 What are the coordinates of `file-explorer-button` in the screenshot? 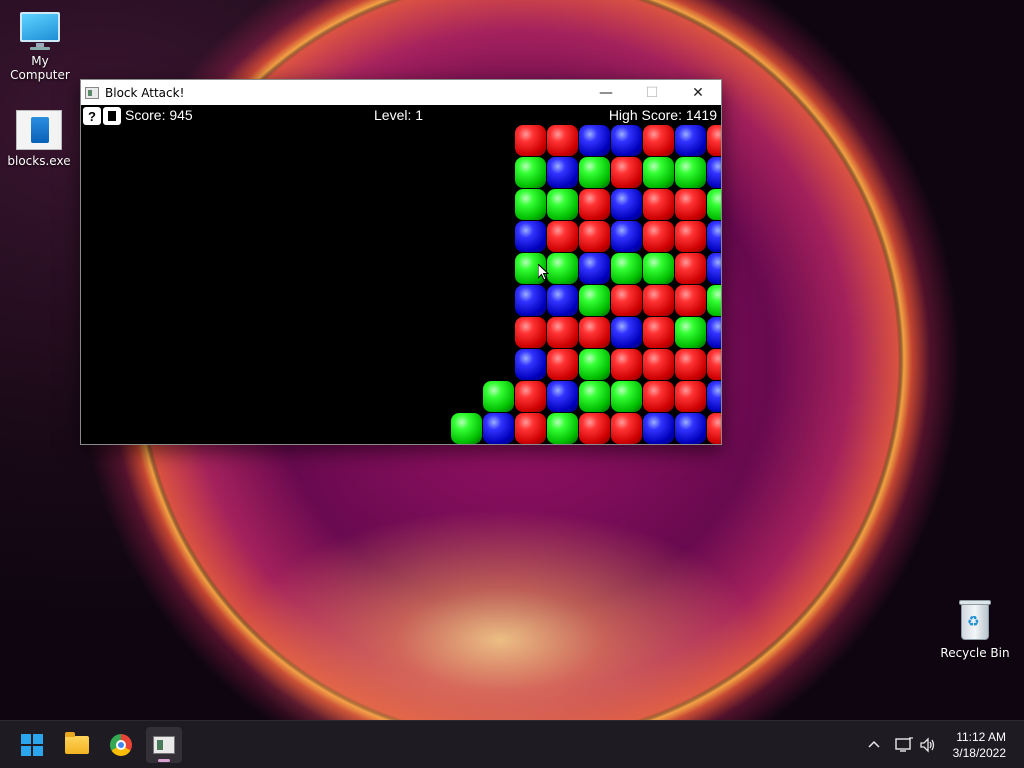 It's located at (77, 745).